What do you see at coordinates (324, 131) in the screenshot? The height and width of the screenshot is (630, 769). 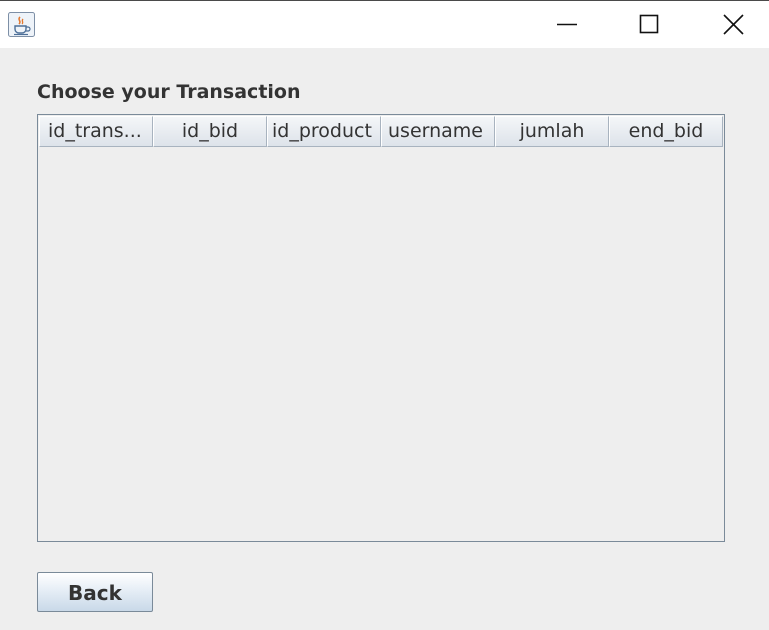 I see `column-header-id-product: id_product` at bounding box center [324, 131].